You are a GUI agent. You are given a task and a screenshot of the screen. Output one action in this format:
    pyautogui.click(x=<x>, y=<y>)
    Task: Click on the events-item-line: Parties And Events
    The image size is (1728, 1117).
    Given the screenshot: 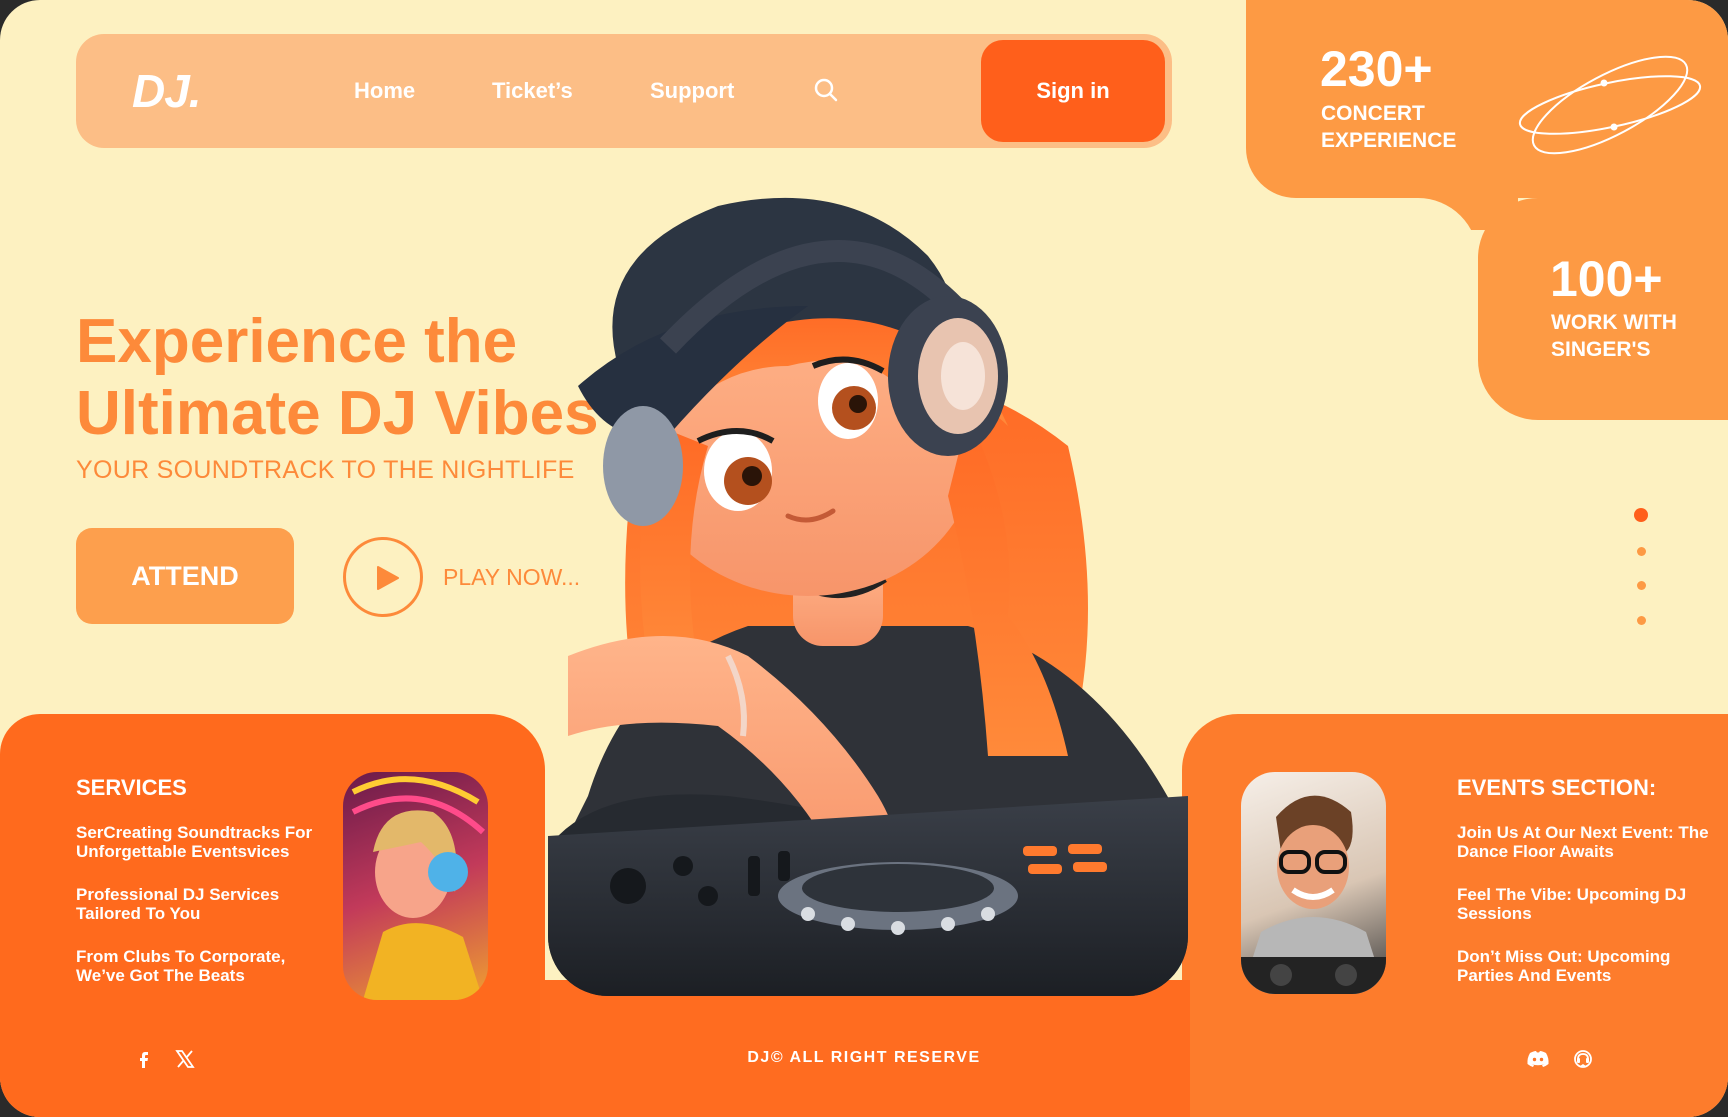 What is the action you would take?
    pyautogui.click(x=1534, y=975)
    